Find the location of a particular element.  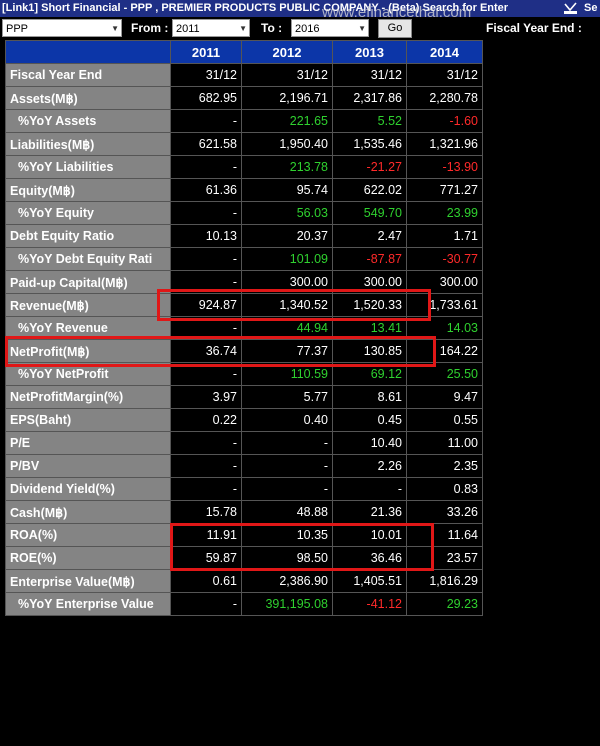

value-cell: 5.77 is located at coordinates (287, 397).